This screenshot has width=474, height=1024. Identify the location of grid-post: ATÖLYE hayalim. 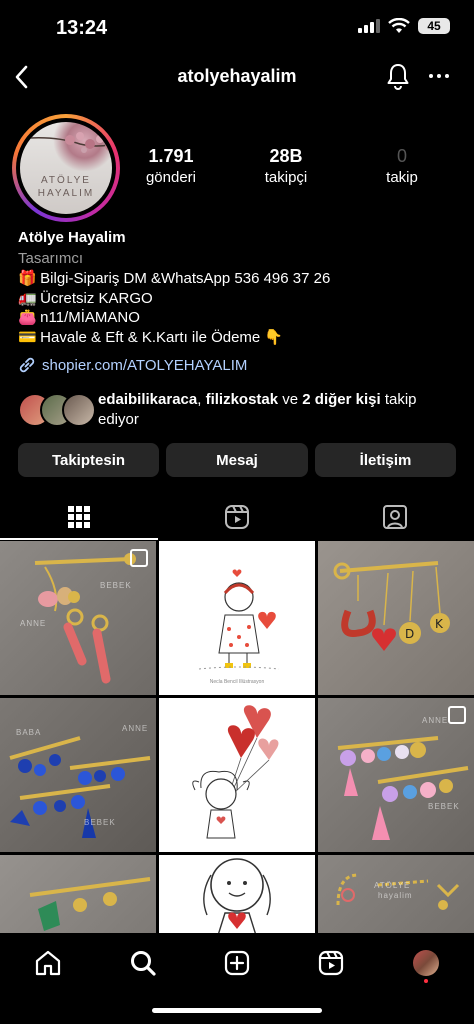
(396, 894).